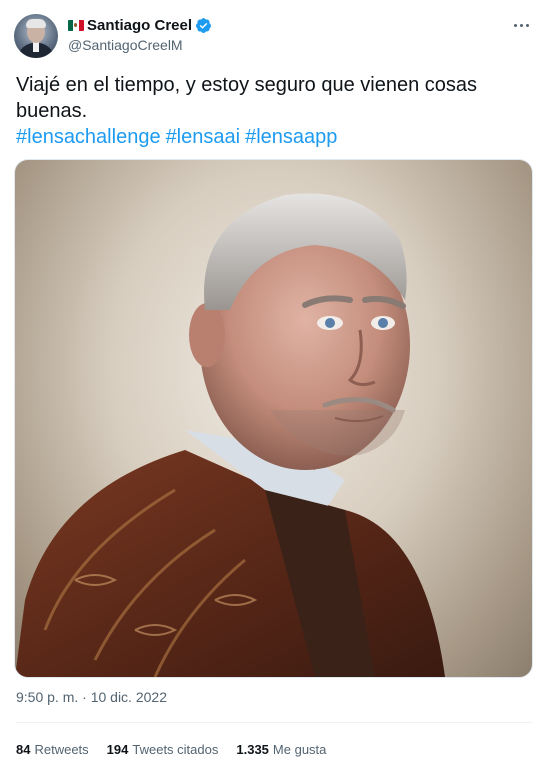 The image size is (548, 772). Describe the element at coordinates (117, 749) in the screenshot. I see `quotes-count: 194` at that location.